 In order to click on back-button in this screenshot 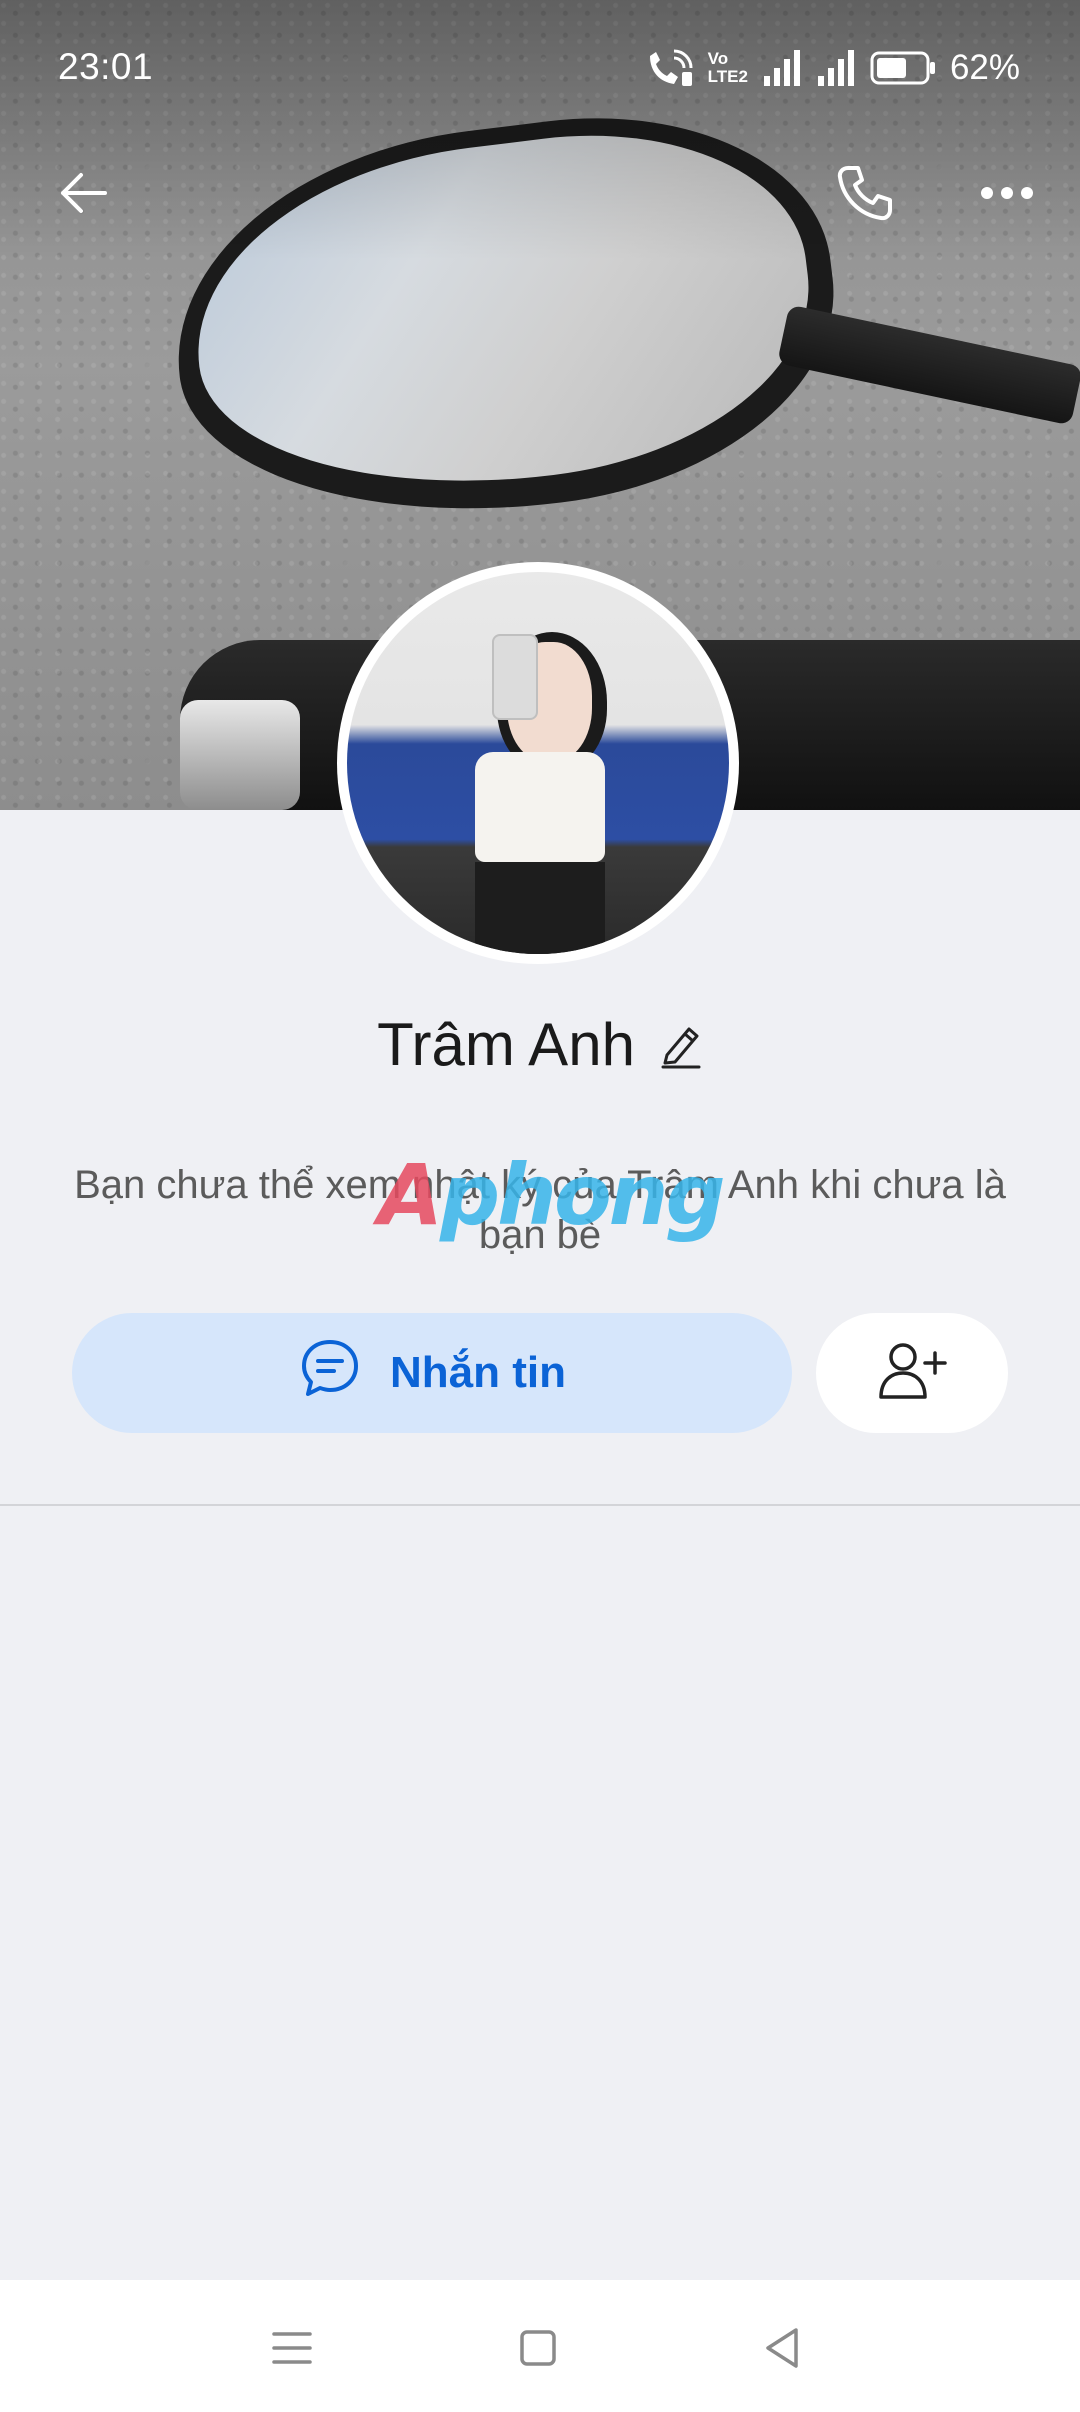, I will do `click(83, 195)`.